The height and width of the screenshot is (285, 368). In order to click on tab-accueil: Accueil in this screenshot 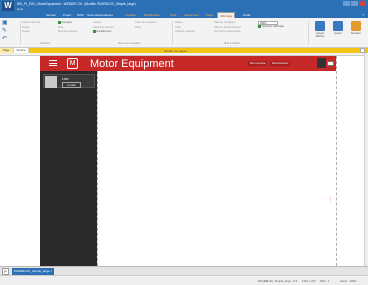, I will do `click(51, 15)`.